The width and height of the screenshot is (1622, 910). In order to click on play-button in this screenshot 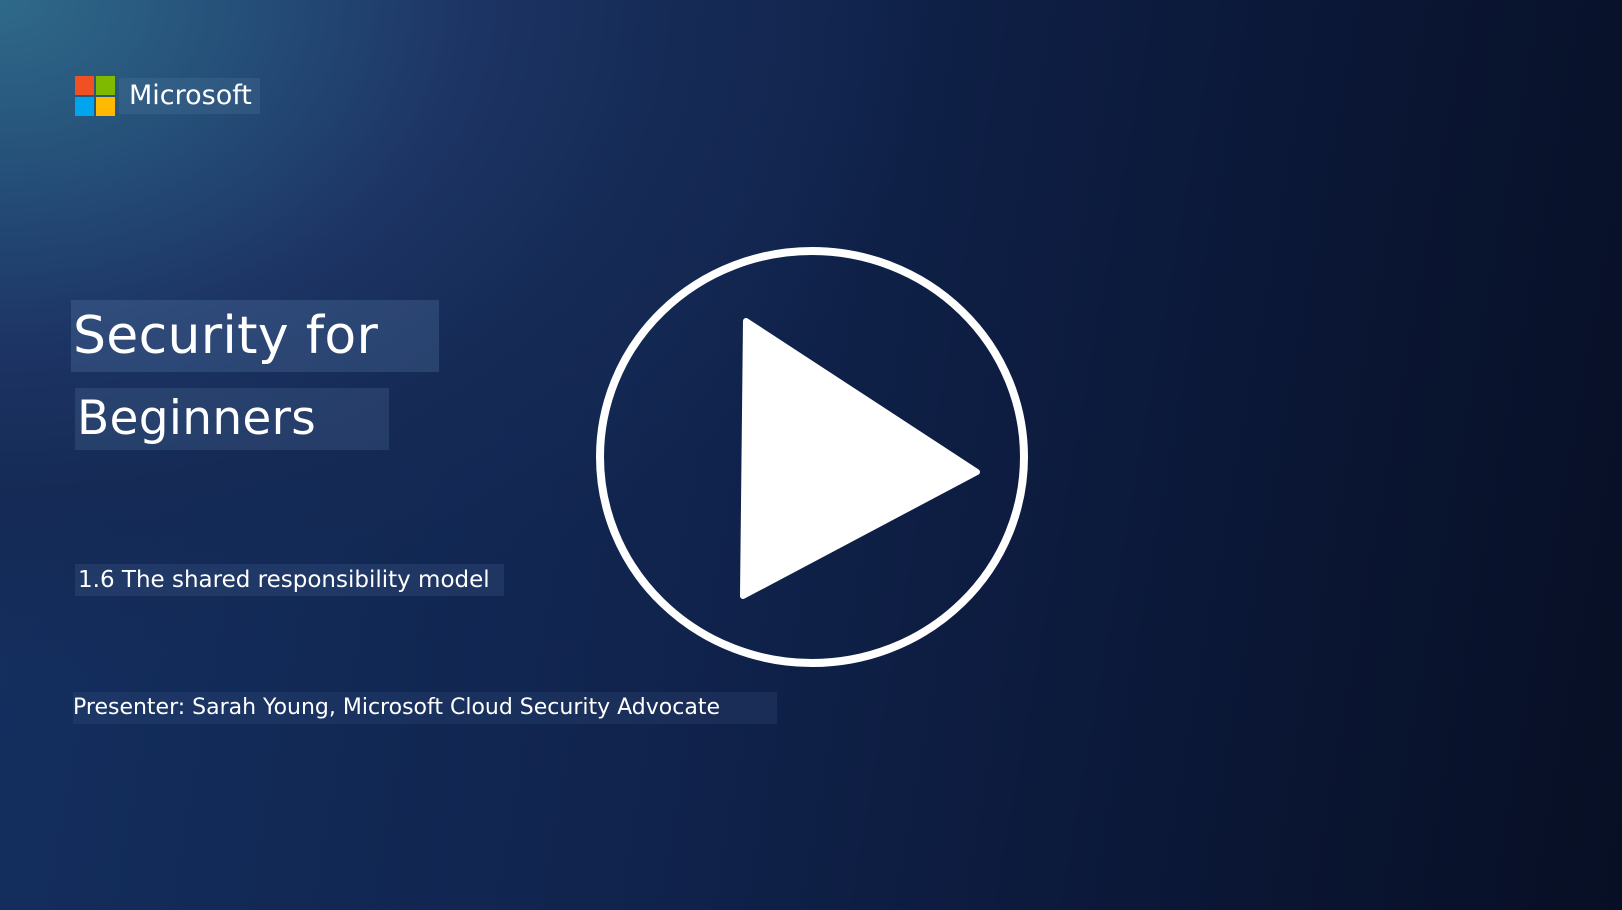, I will do `click(812, 457)`.